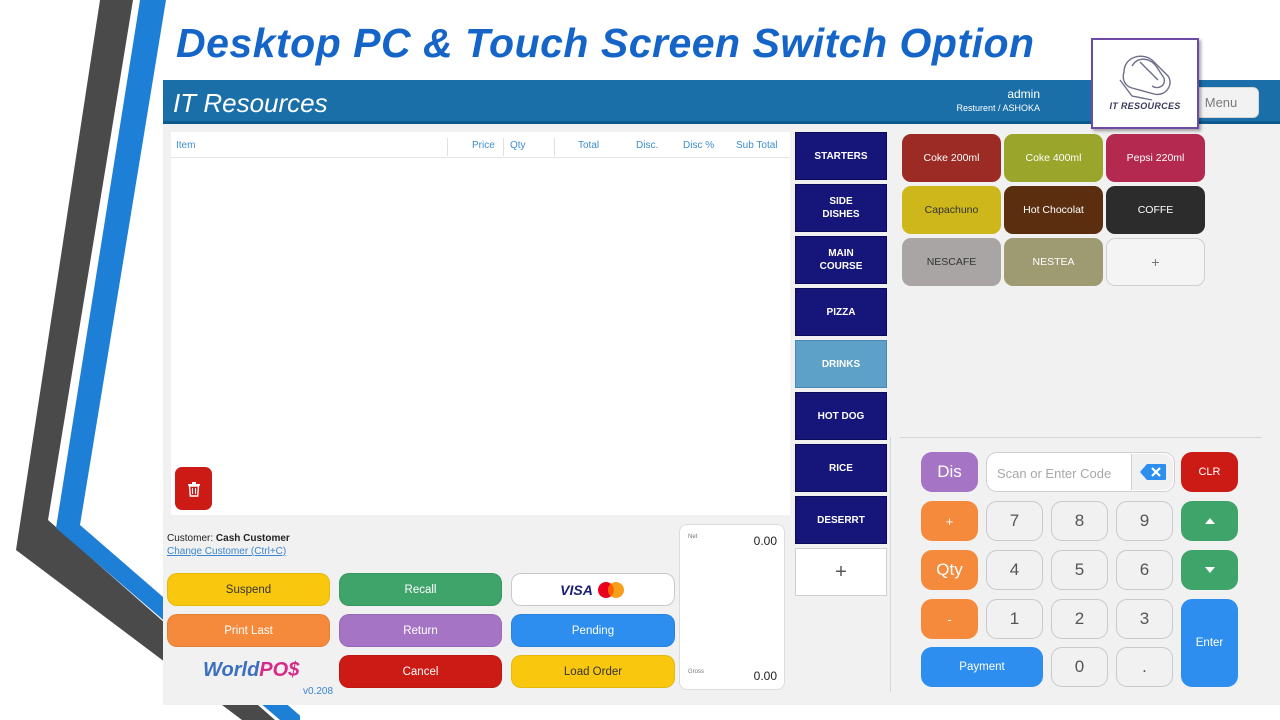 Image resolution: width=1280 pixels, height=720 pixels. Describe the element at coordinates (949, 521) in the screenshot. I see `increment-button: +` at that location.